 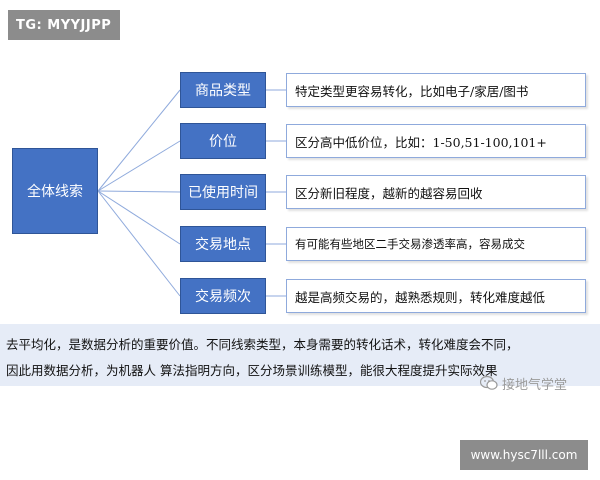 I want to click on desc-frequency: 越是高频交易的，越熟悉规则，转化难度越低, so click(x=436, y=296).